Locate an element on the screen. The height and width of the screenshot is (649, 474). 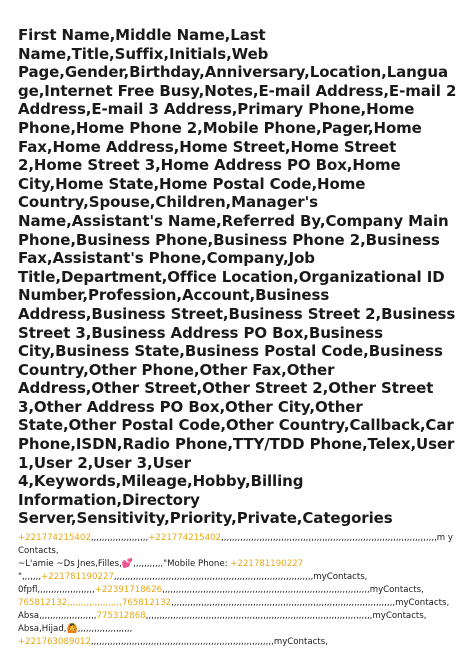
row-text: 0fpfl,,,,,,,,,,,,,,,,,,,,, is located at coordinates (56, 590).